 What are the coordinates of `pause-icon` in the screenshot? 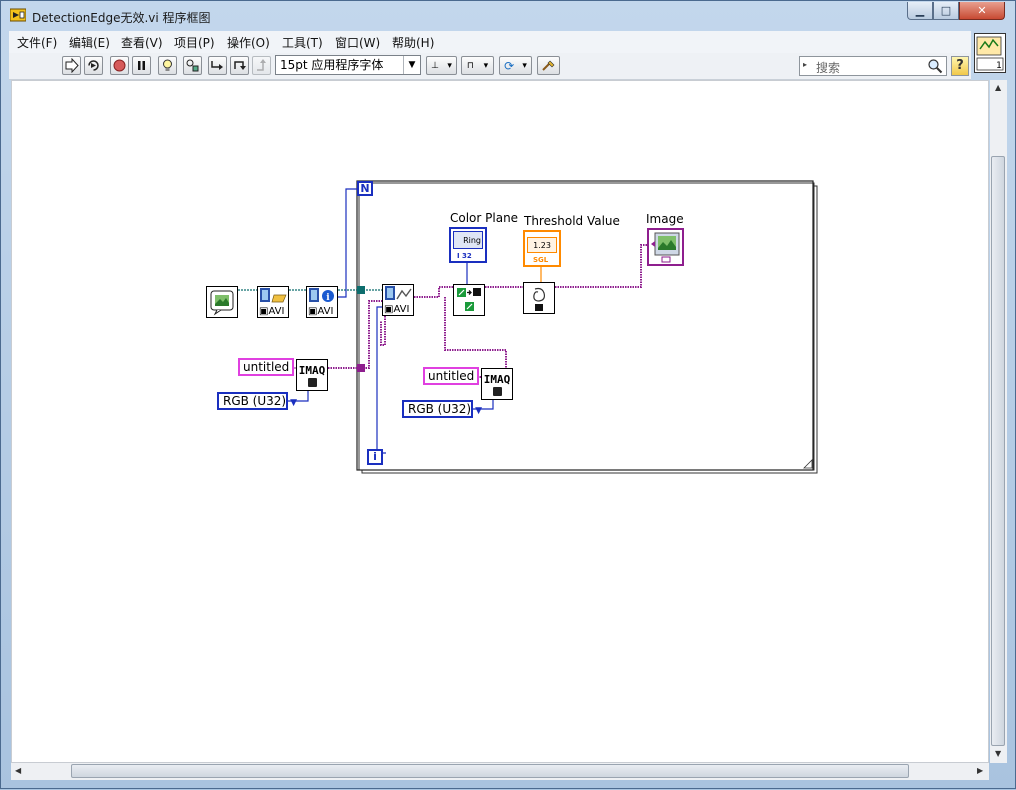 It's located at (141, 65).